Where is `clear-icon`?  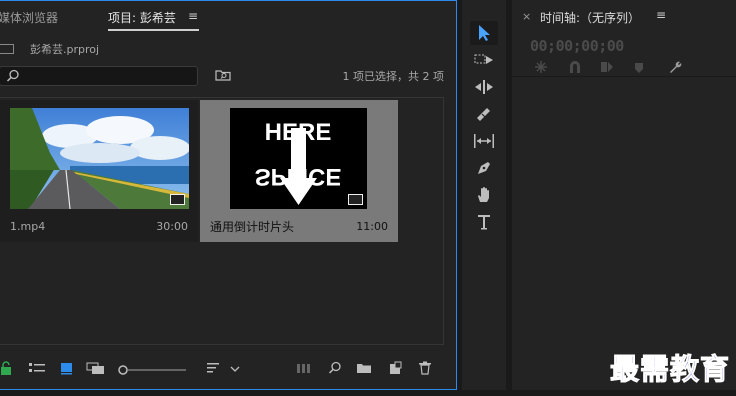
clear-icon is located at coordinates (425, 368).